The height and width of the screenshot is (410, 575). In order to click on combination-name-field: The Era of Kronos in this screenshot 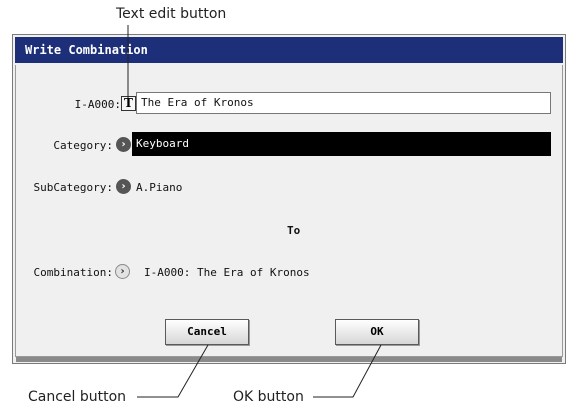, I will do `click(343, 103)`.